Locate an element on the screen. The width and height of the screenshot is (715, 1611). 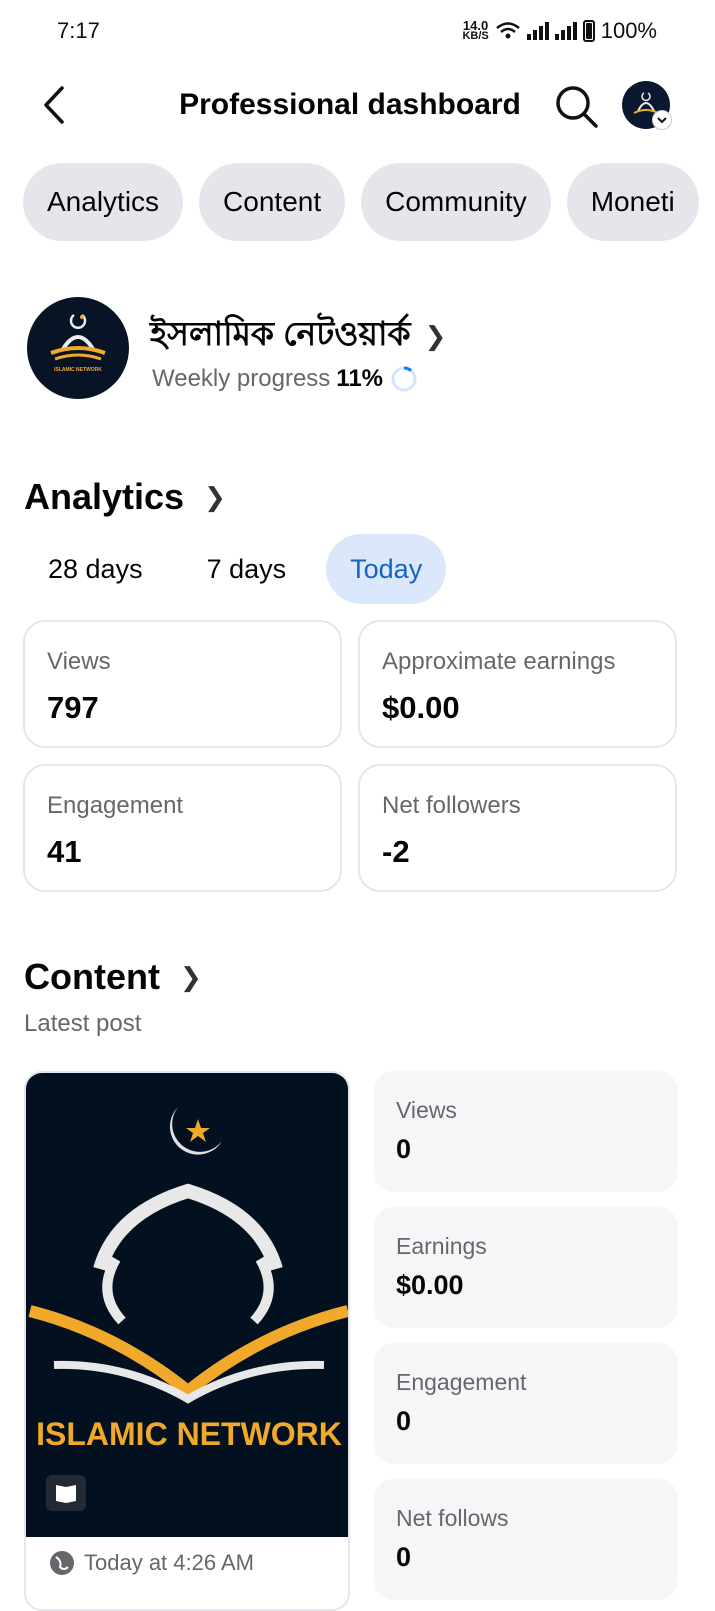
weekly-progress-value: 11% is located at coordinates (360, 378).